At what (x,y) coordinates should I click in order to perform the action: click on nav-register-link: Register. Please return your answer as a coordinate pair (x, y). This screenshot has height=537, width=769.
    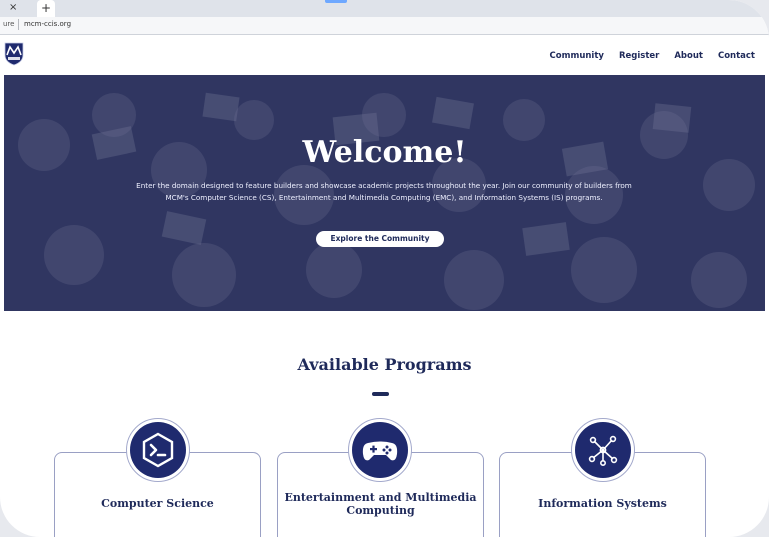
    Looking at the image, I should click on (639, 56).